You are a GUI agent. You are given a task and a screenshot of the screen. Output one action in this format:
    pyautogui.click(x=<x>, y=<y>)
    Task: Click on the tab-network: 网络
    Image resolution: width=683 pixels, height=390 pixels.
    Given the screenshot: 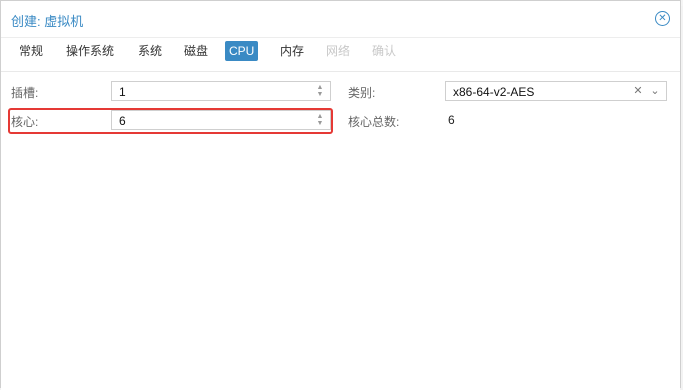 What is the action you would take?
    pyautogui.click(x=338, y=51)
    